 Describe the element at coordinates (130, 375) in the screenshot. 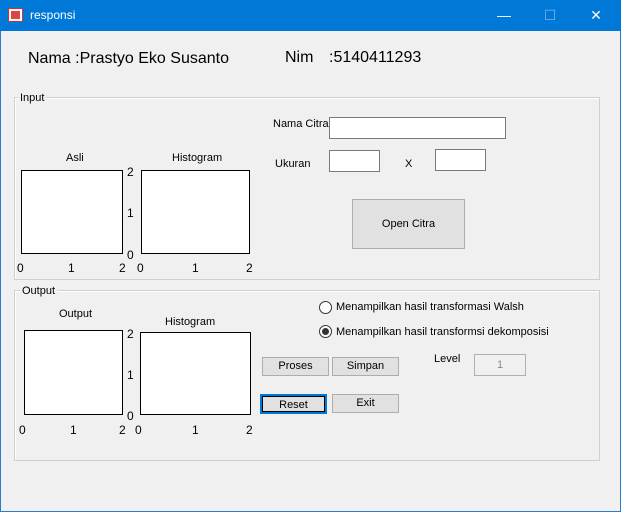

I see `output-hist-ytick: 1` at that location.